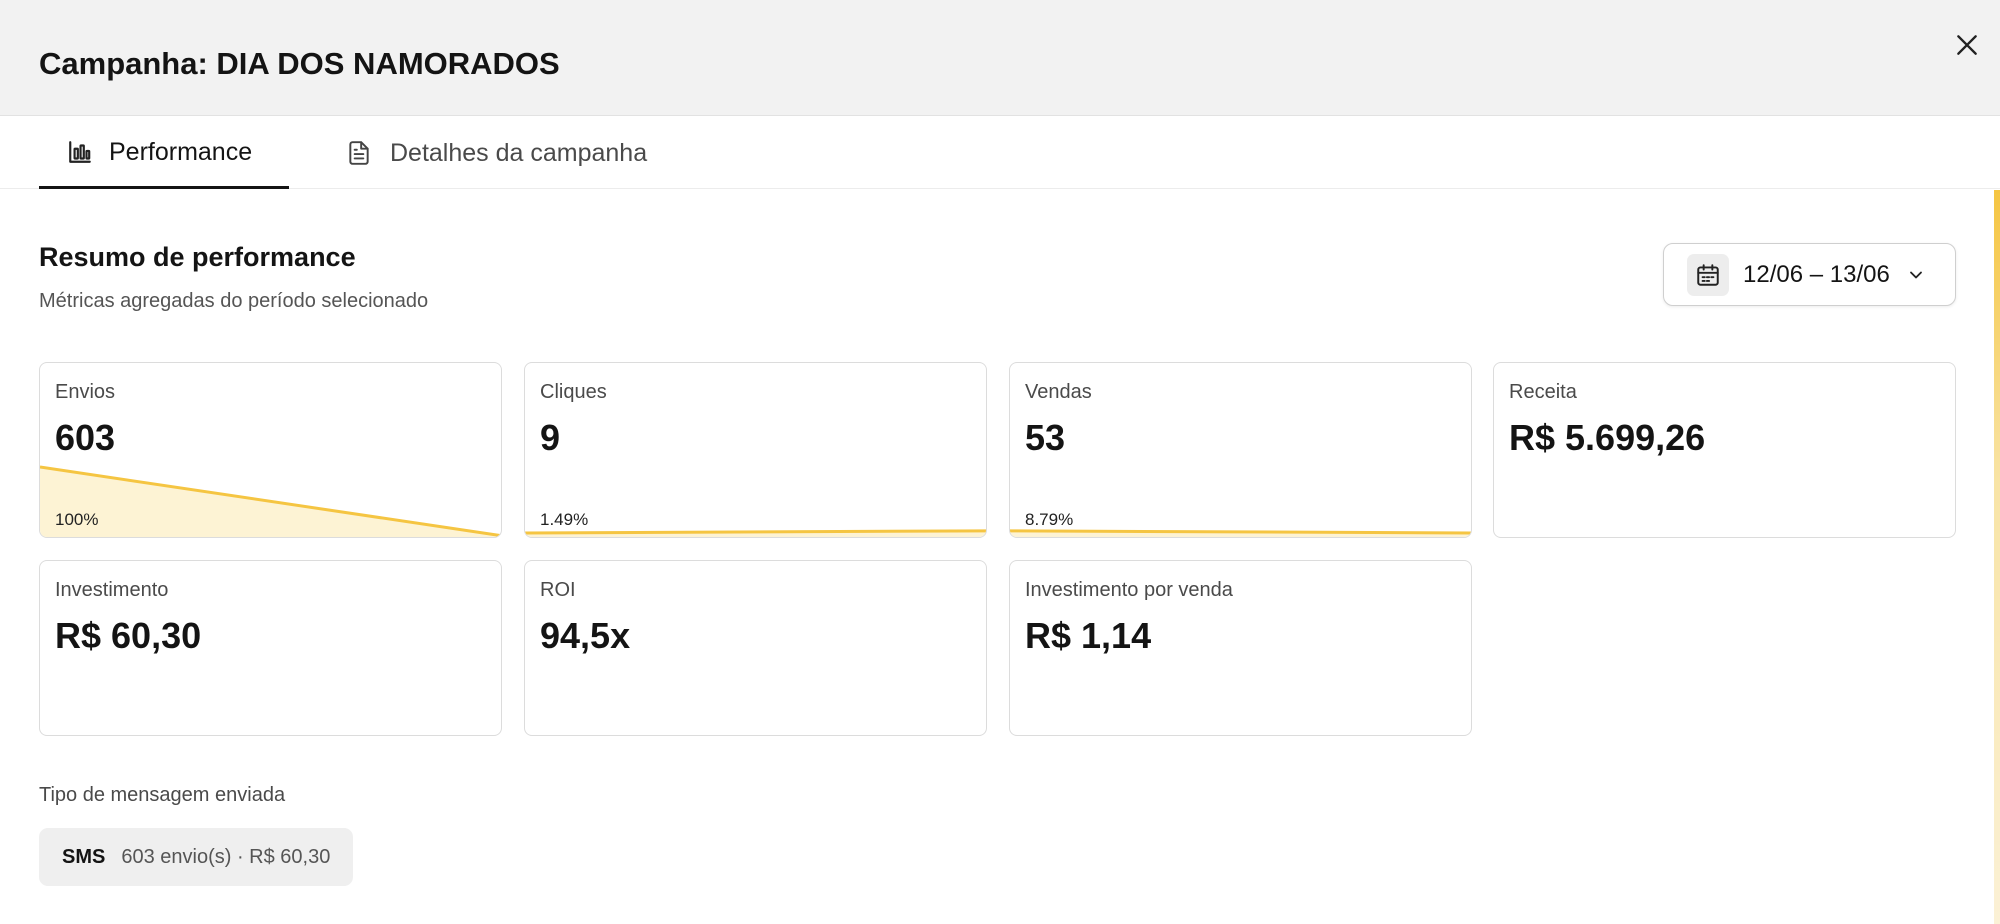 The height and width of the screenshot is (924, 2000). Describe the element at coordinates (1049, 519) in the screenshot. I see `metric-percent: 8.79%` at that location.